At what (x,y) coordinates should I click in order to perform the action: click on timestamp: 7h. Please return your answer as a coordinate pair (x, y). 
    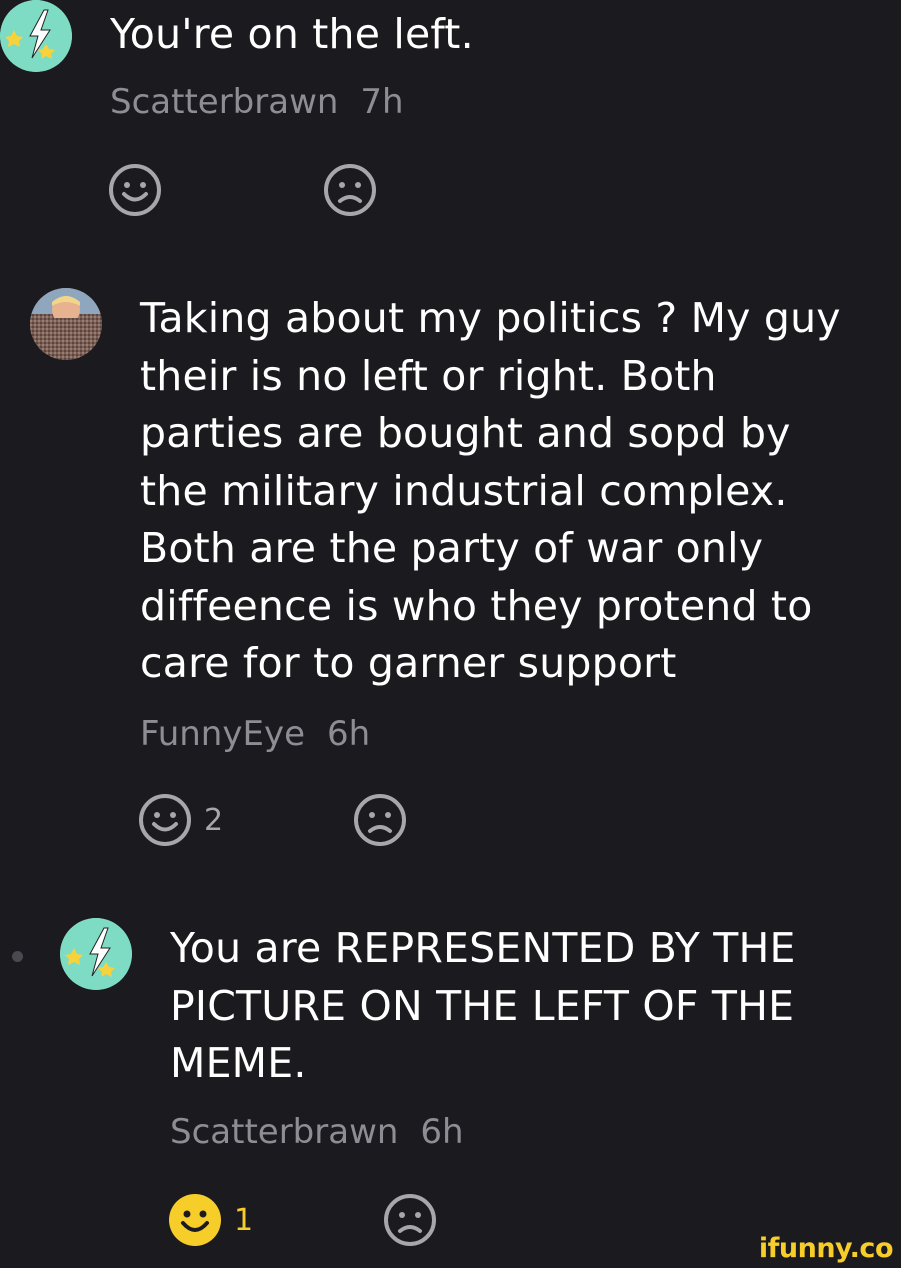
    Looking at the image, I should click on (382, 102).